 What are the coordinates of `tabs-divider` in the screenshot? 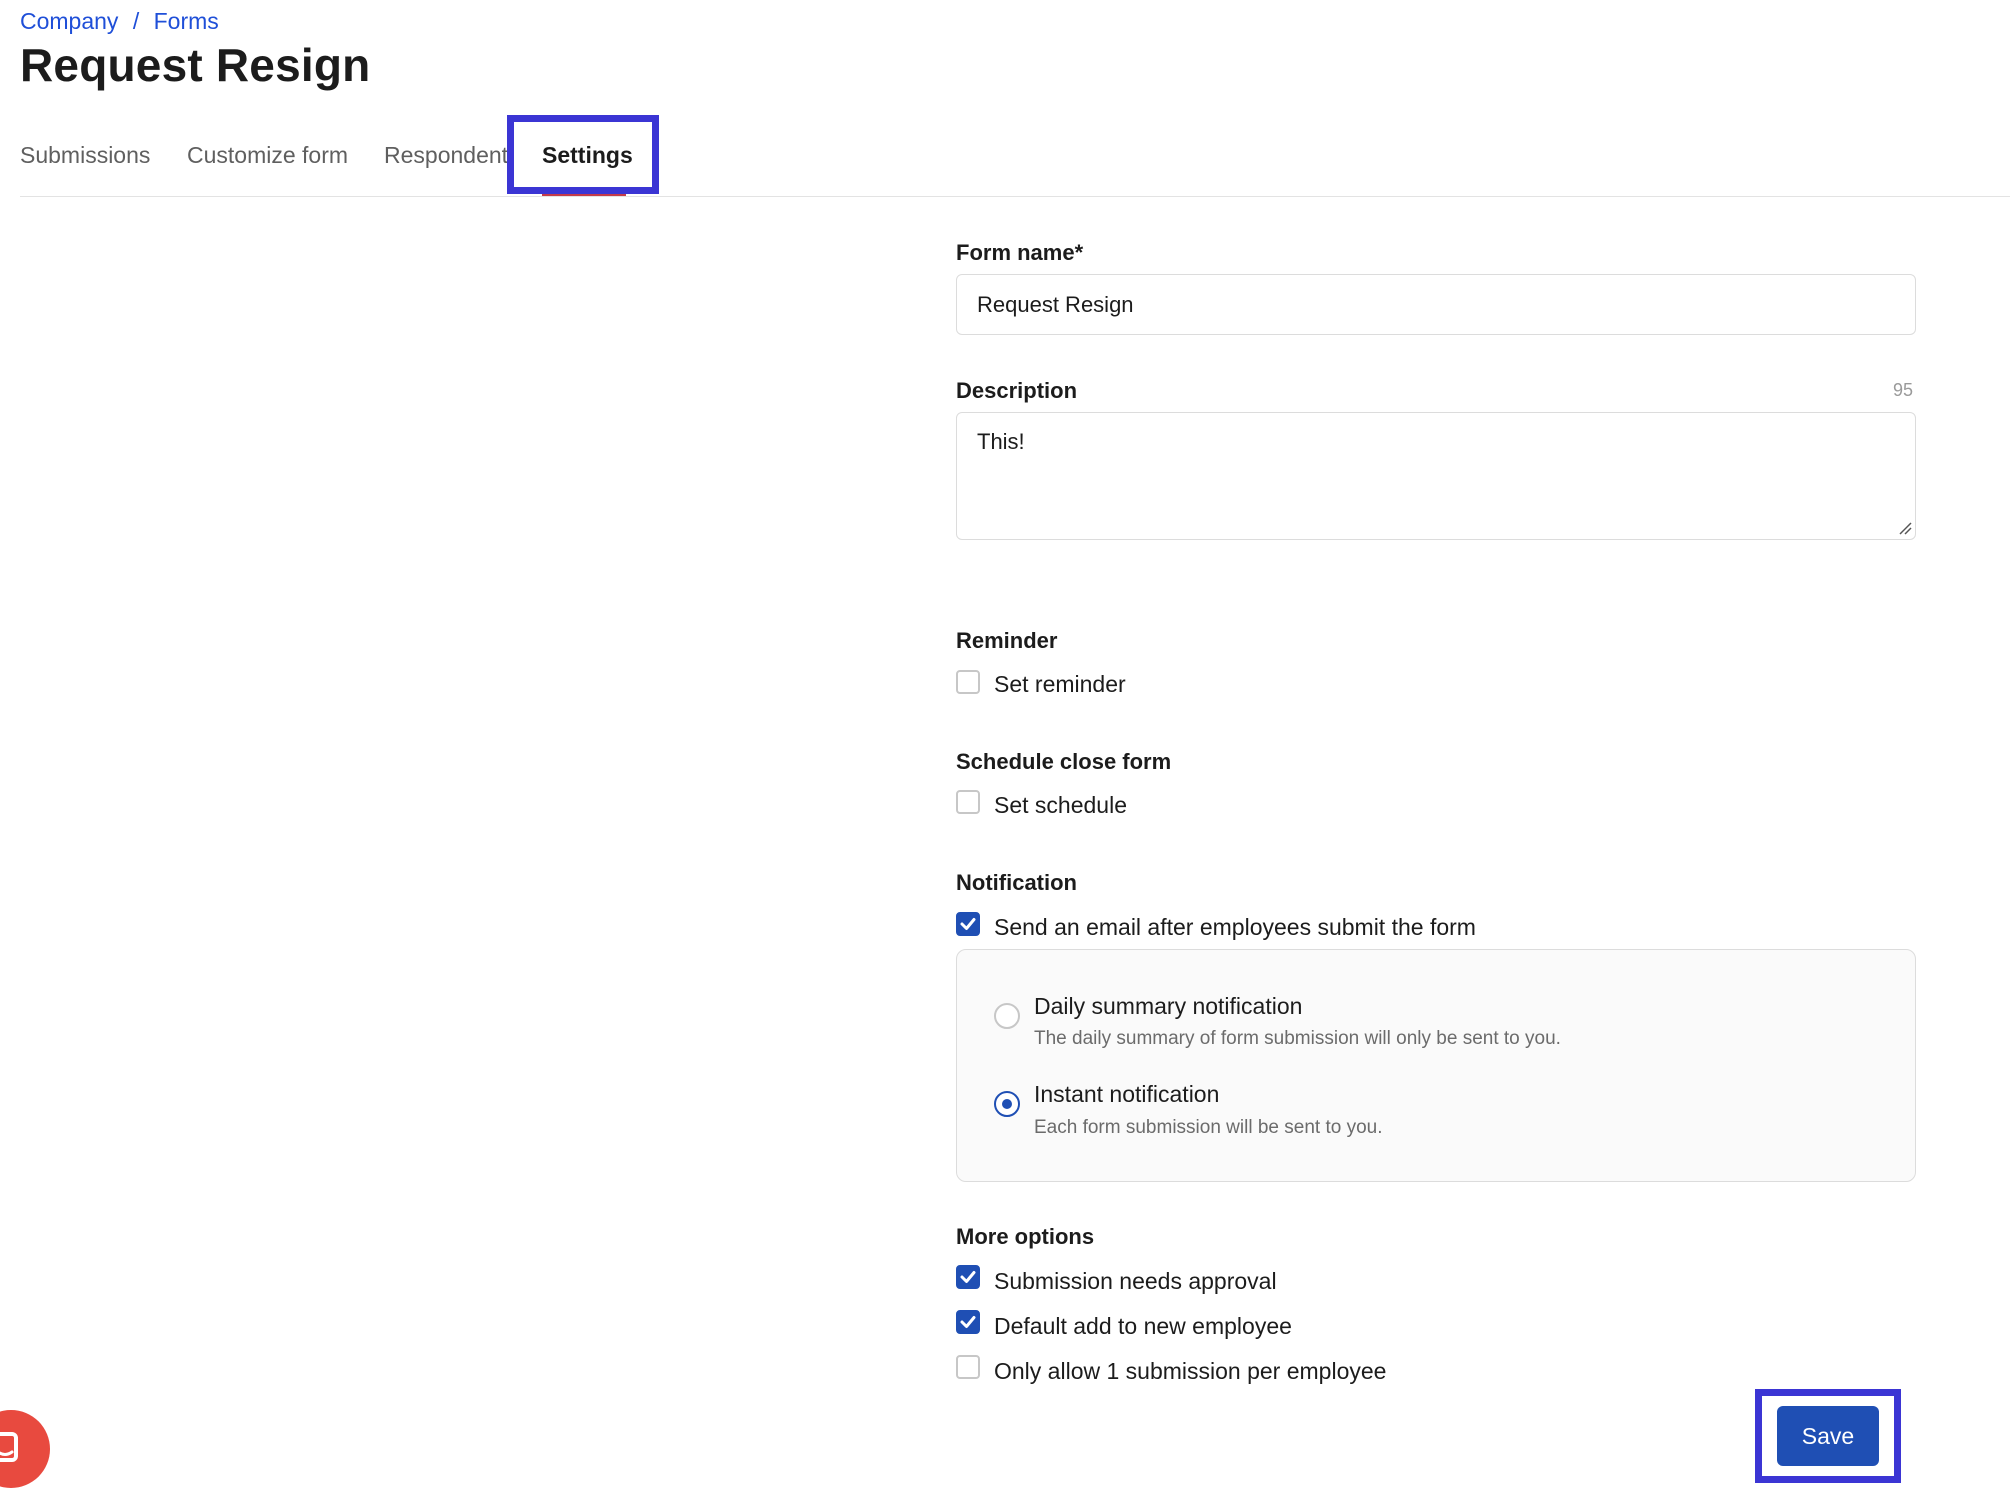 It's located at (1015, 196).